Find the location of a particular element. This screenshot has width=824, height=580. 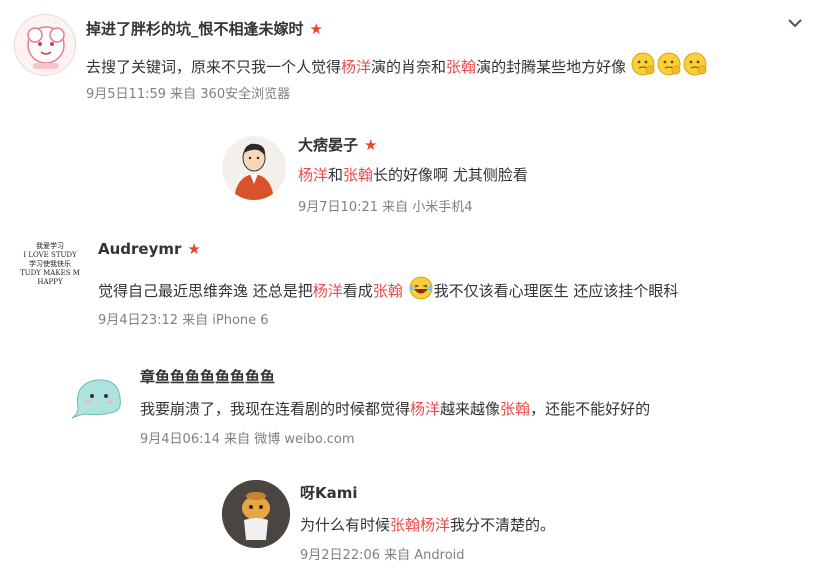

text-segment: 和 is located at coordinates (336, 175).